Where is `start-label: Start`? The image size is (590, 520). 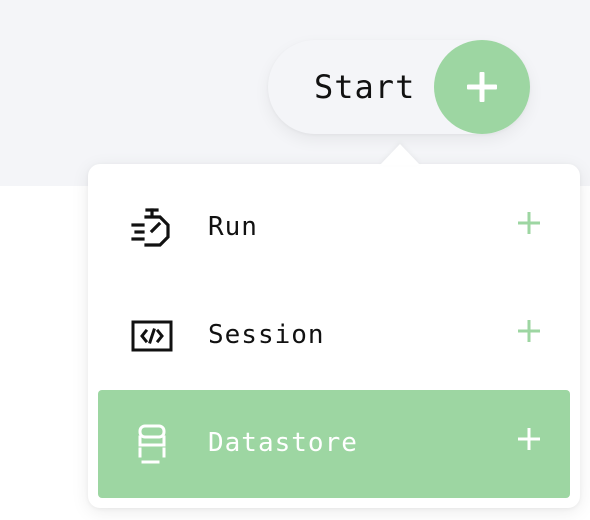 start-label: Start is located at coordinates (365, 87).